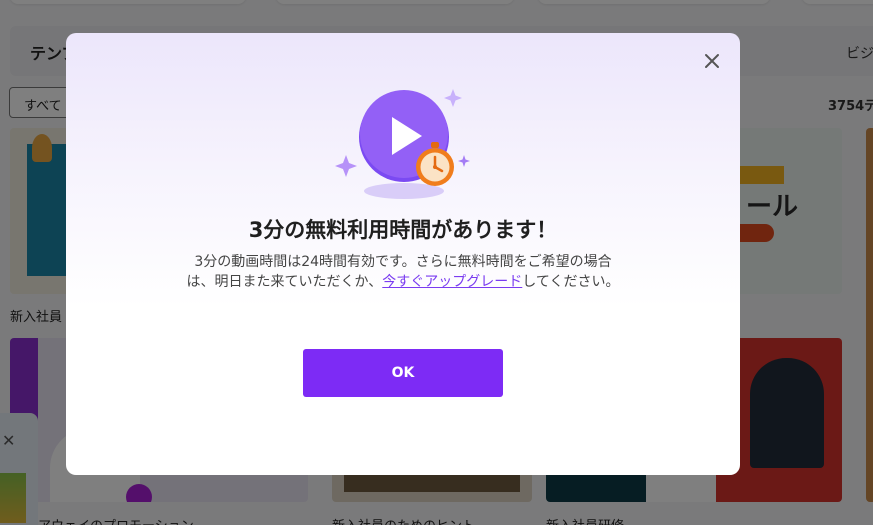  What do you see at coordinates (403, 230) in the screenshot?
I see `modal-title: 3分の無料利用時間があります！` at bounding box center [403, 230].